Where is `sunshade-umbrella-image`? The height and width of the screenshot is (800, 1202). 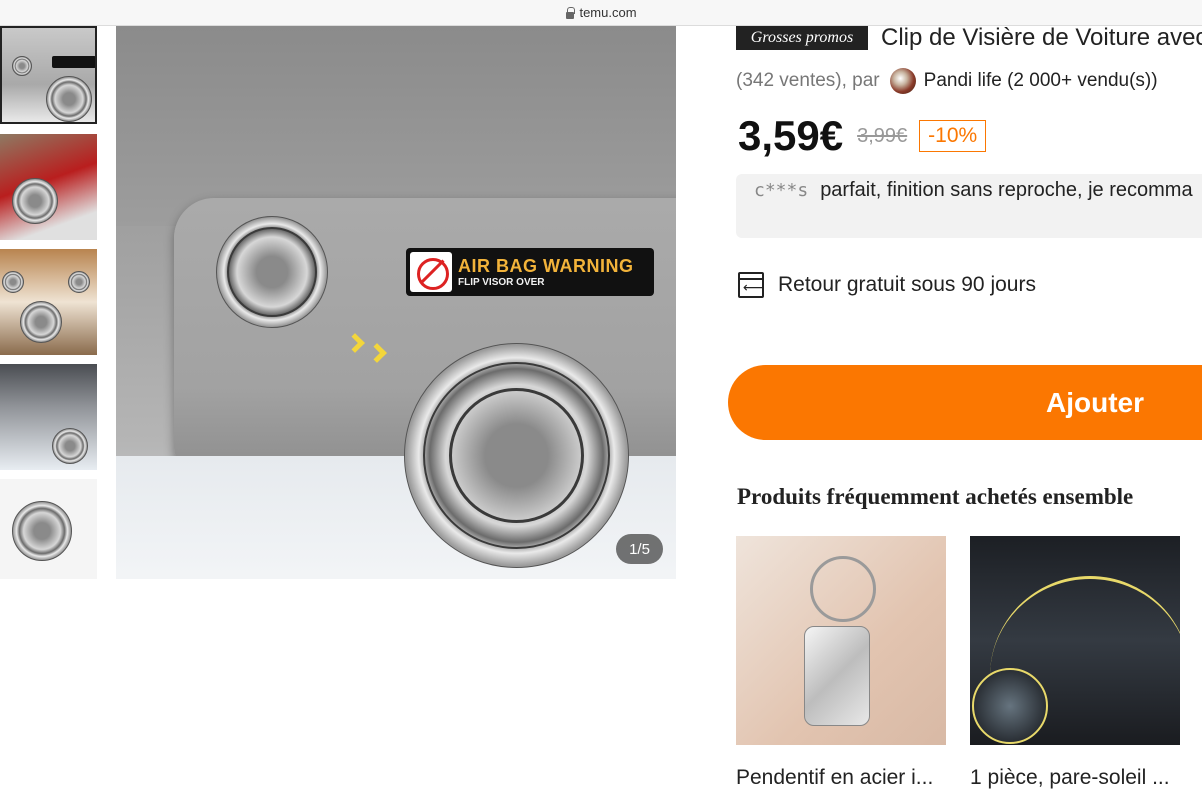 sunshade-umbrella-image is located at coordinates (1085, 626).